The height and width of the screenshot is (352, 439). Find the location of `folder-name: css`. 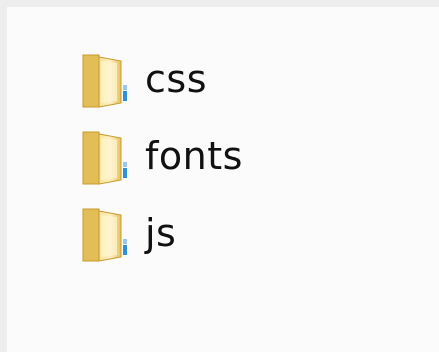

folder-name: css is located at coordinates (176, 79).